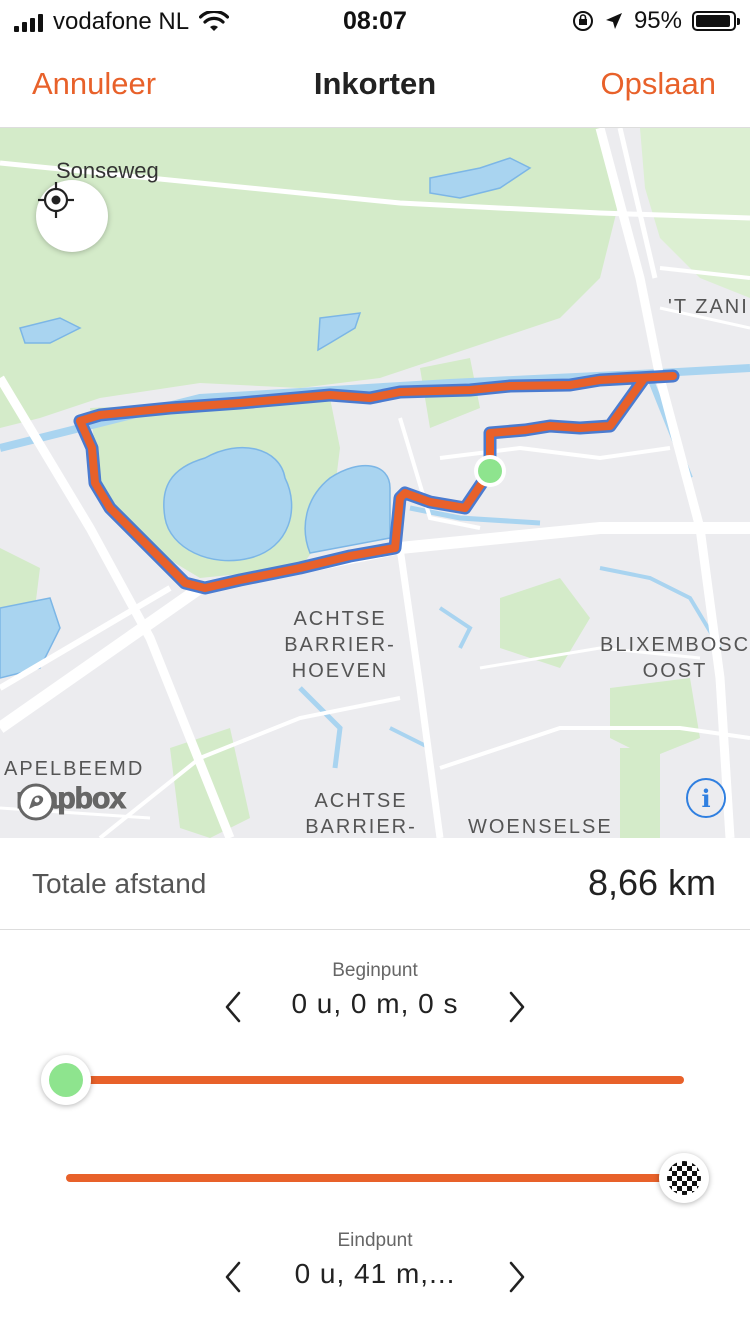  I want to click on start-point-slider, so click(362, 1080).